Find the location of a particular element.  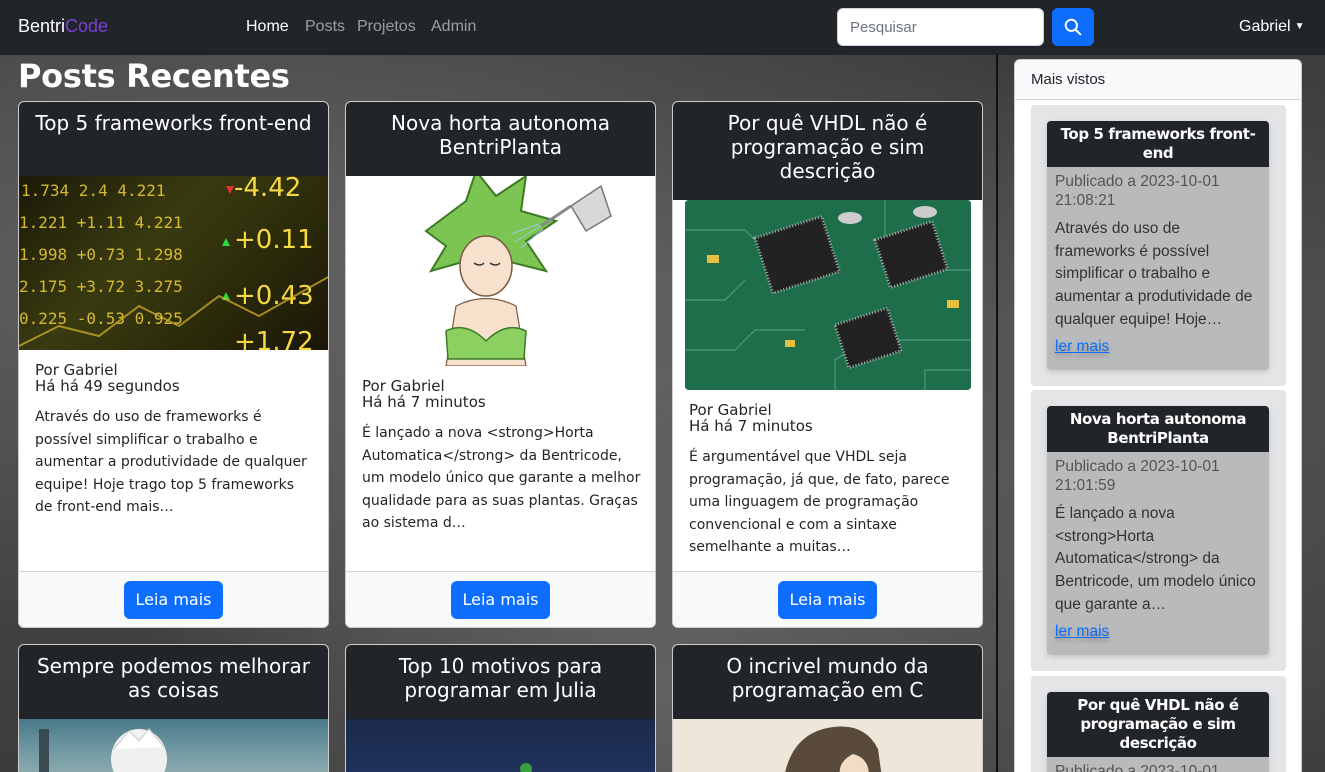

brand-logo: BentriCode is located at coordinates (63, 26).